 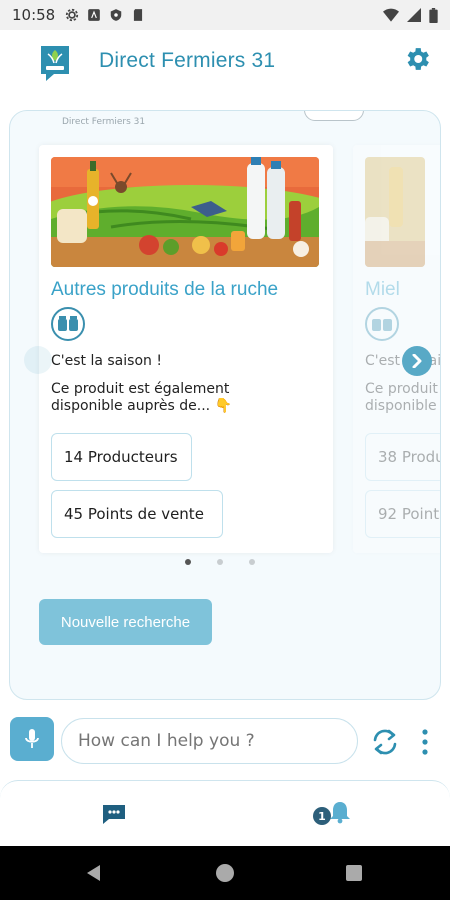 What do you see at coordinates (125, 622) in the screenshot?
I see `new-search-button: Nouvelle recherche` at bounding box center [125, 622].